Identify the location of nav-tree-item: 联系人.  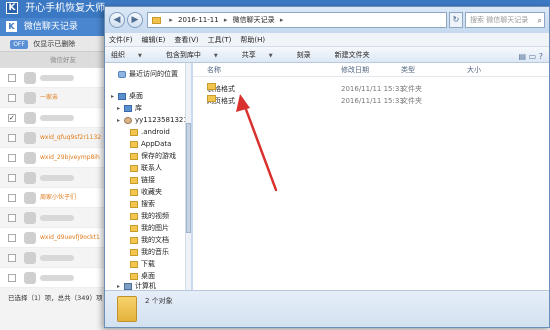
(142, 168).